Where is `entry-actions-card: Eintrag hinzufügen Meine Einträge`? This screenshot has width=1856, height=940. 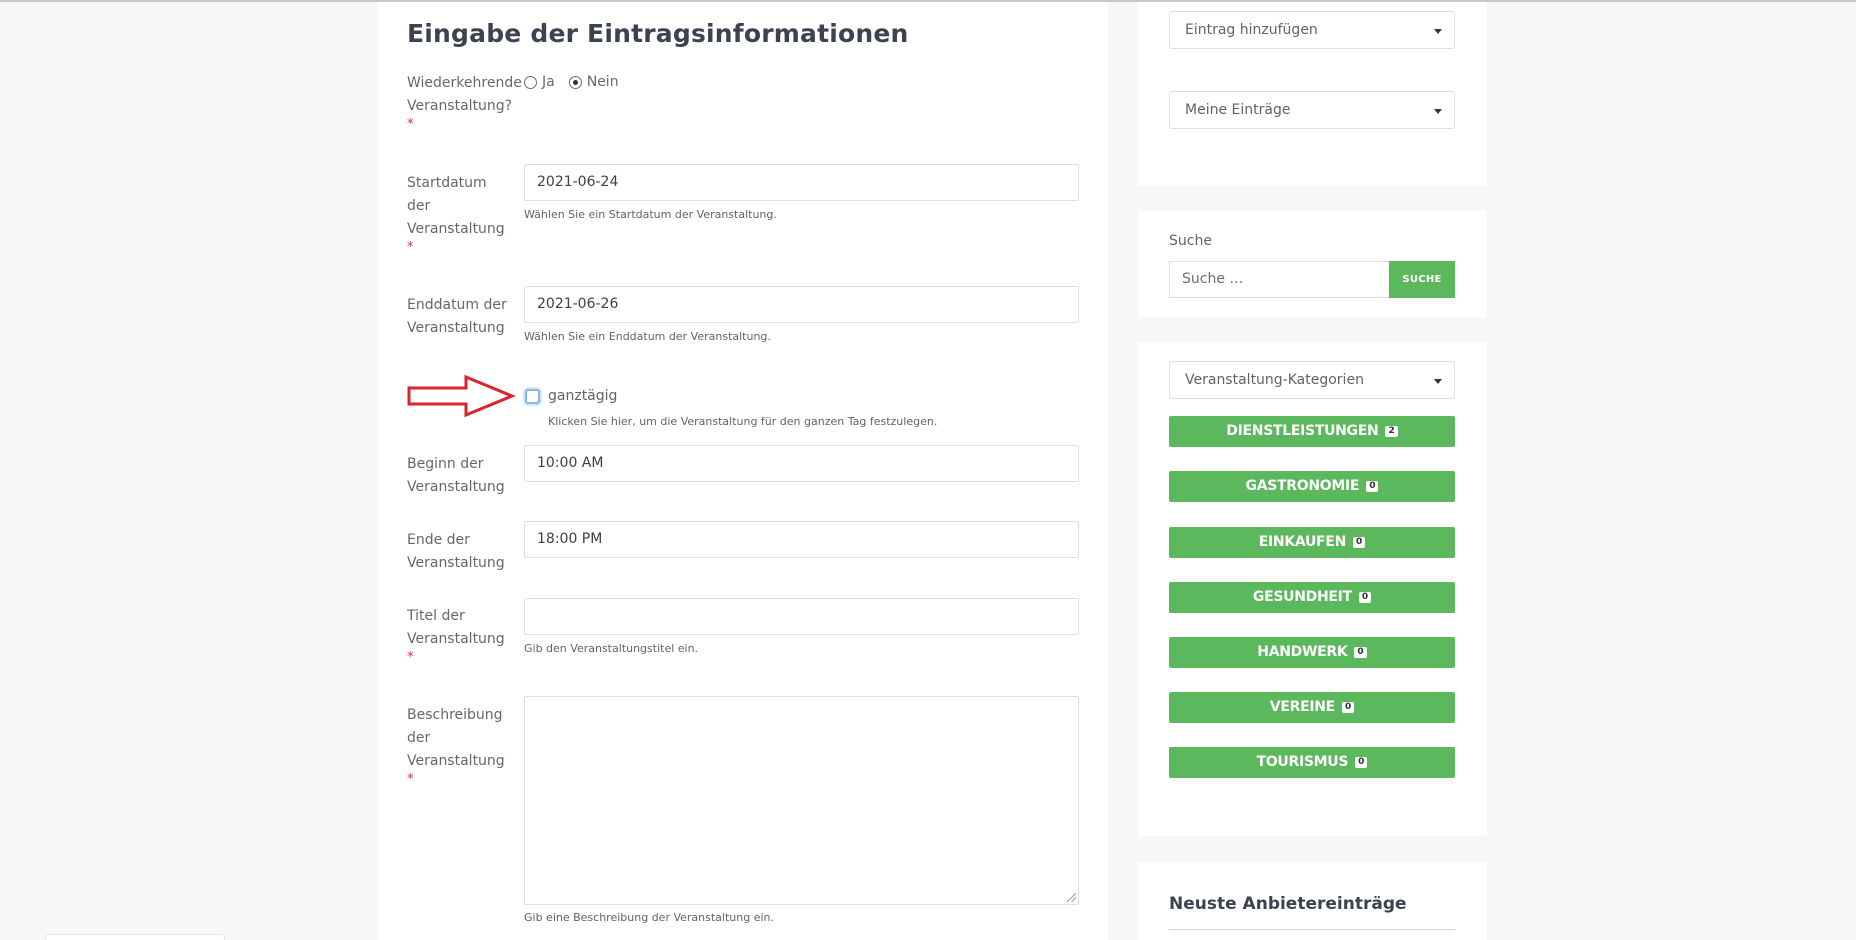 entry-actions-card: Eintrag hinzufügen Meine Einträge is located at coordinates (1312, 94).